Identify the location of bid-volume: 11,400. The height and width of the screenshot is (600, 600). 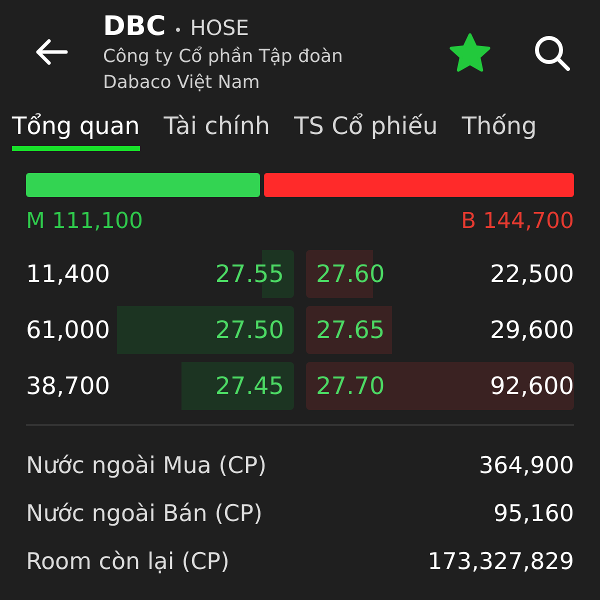
(68, 274).